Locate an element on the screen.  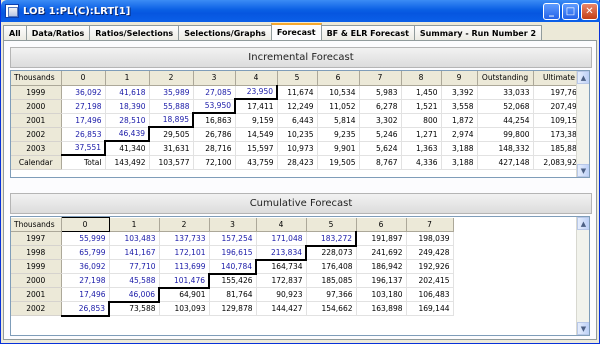
column-header: 0 is located at coordinates (85, 224).